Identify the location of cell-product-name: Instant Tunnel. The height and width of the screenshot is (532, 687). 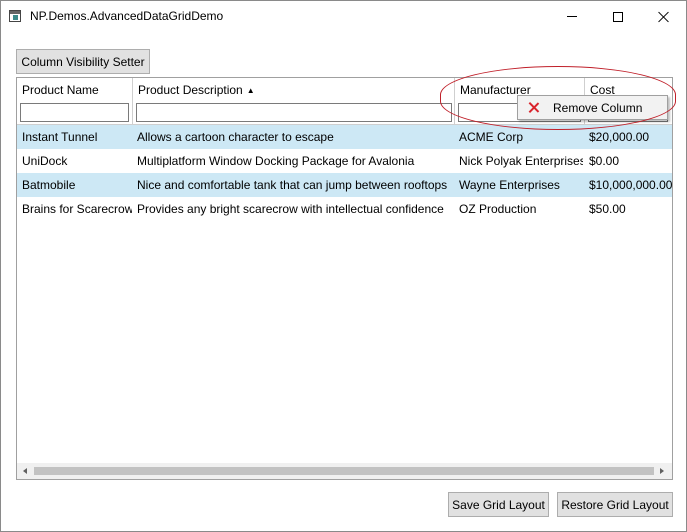
(60, 137).